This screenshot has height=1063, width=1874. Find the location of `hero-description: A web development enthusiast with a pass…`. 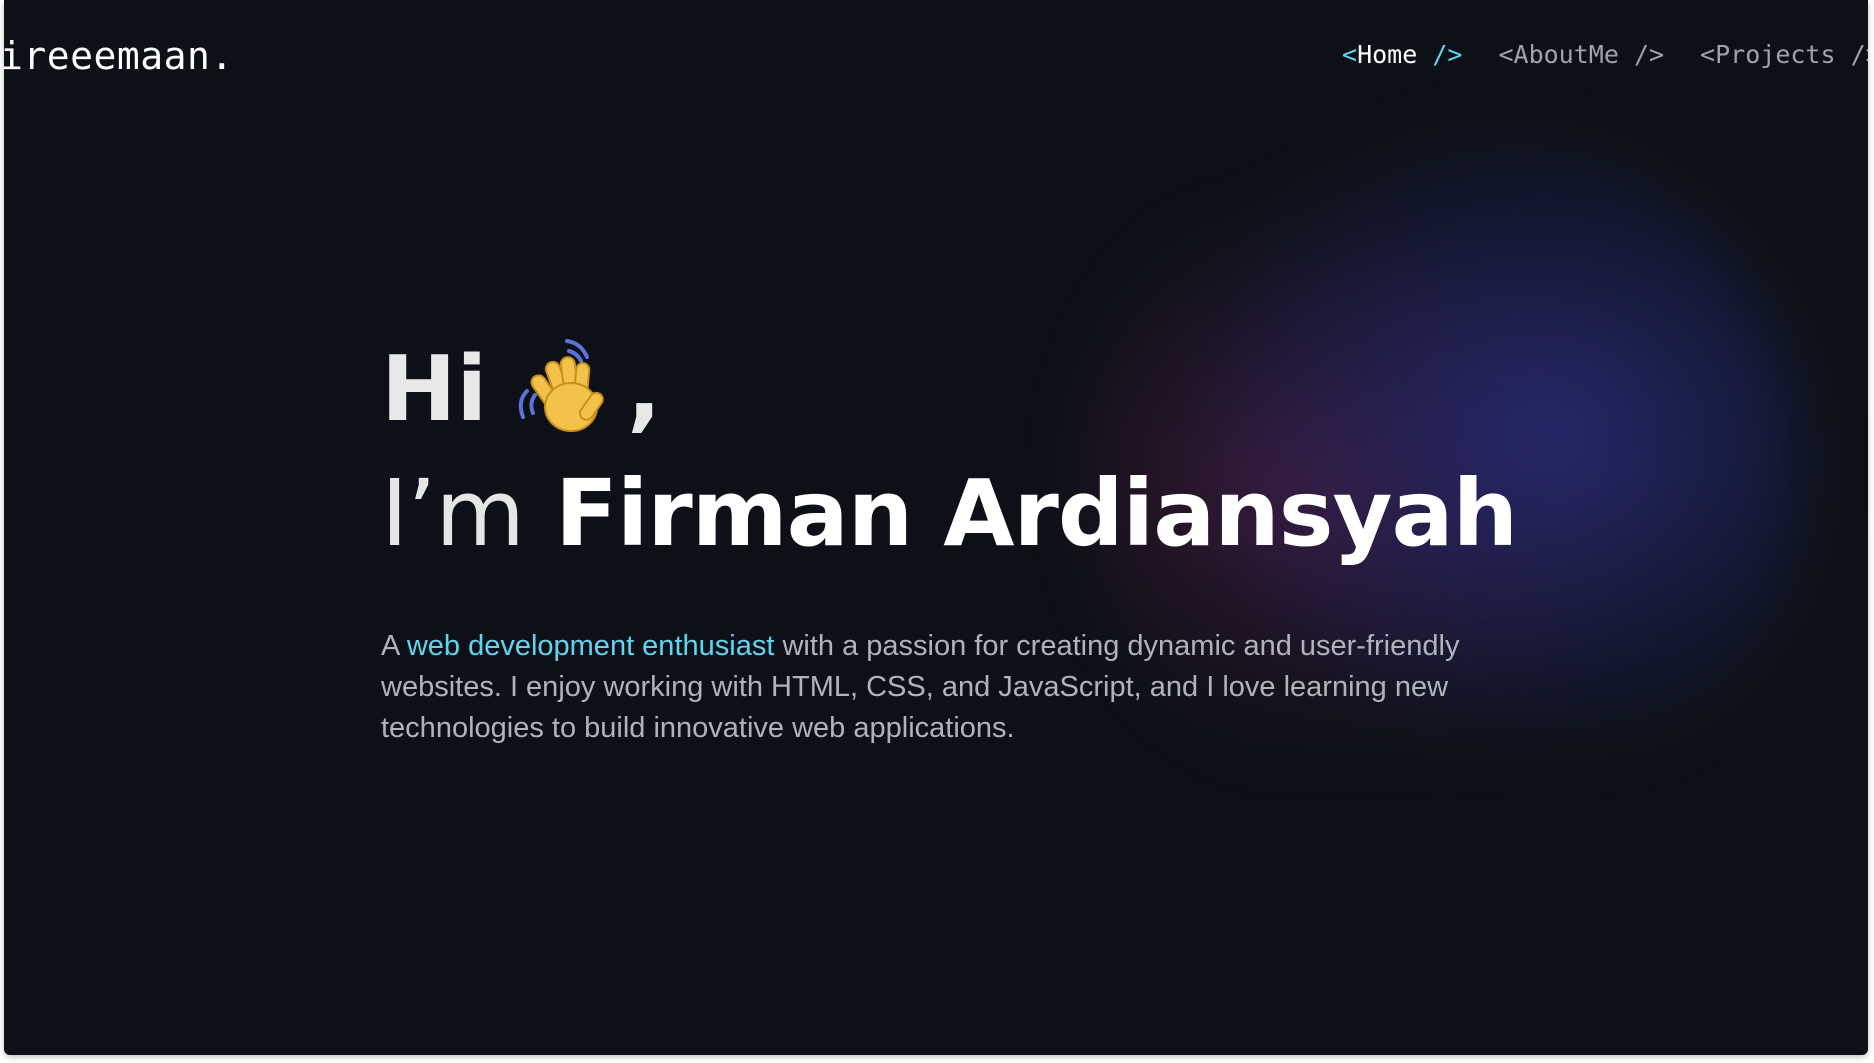

hero-description: A web development enthusiast with a pass… is located at coordinates (926, 687).